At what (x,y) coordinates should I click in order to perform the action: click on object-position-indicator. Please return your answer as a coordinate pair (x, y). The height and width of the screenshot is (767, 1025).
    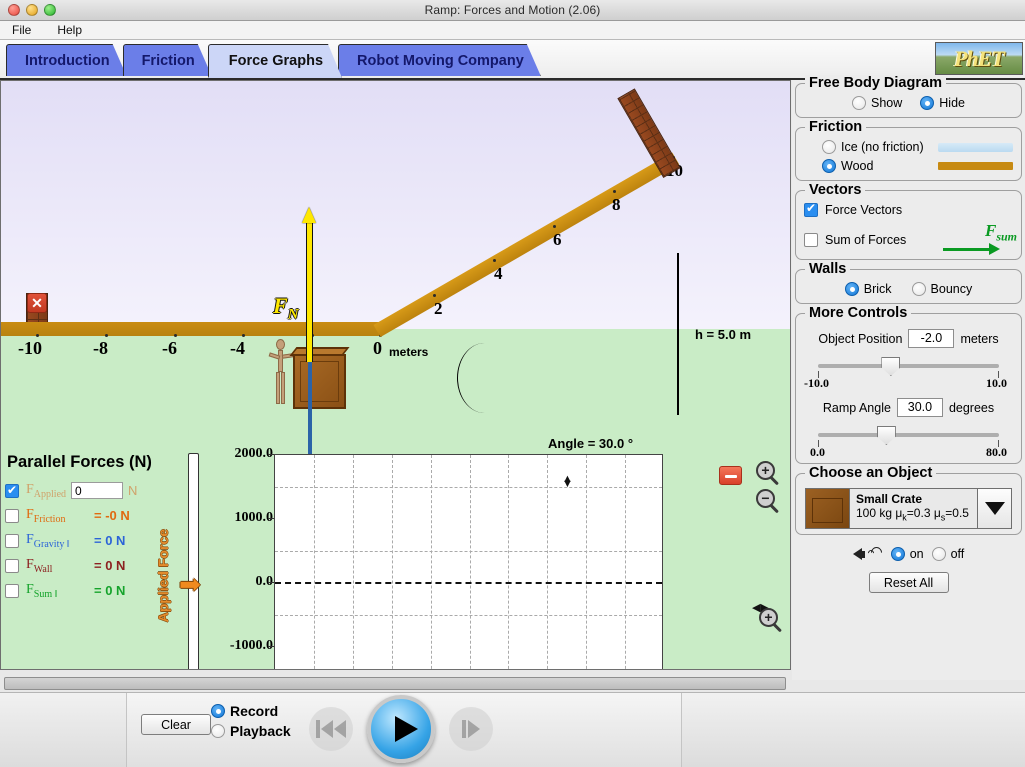
    Looking at the image, I should click on (310, 412).